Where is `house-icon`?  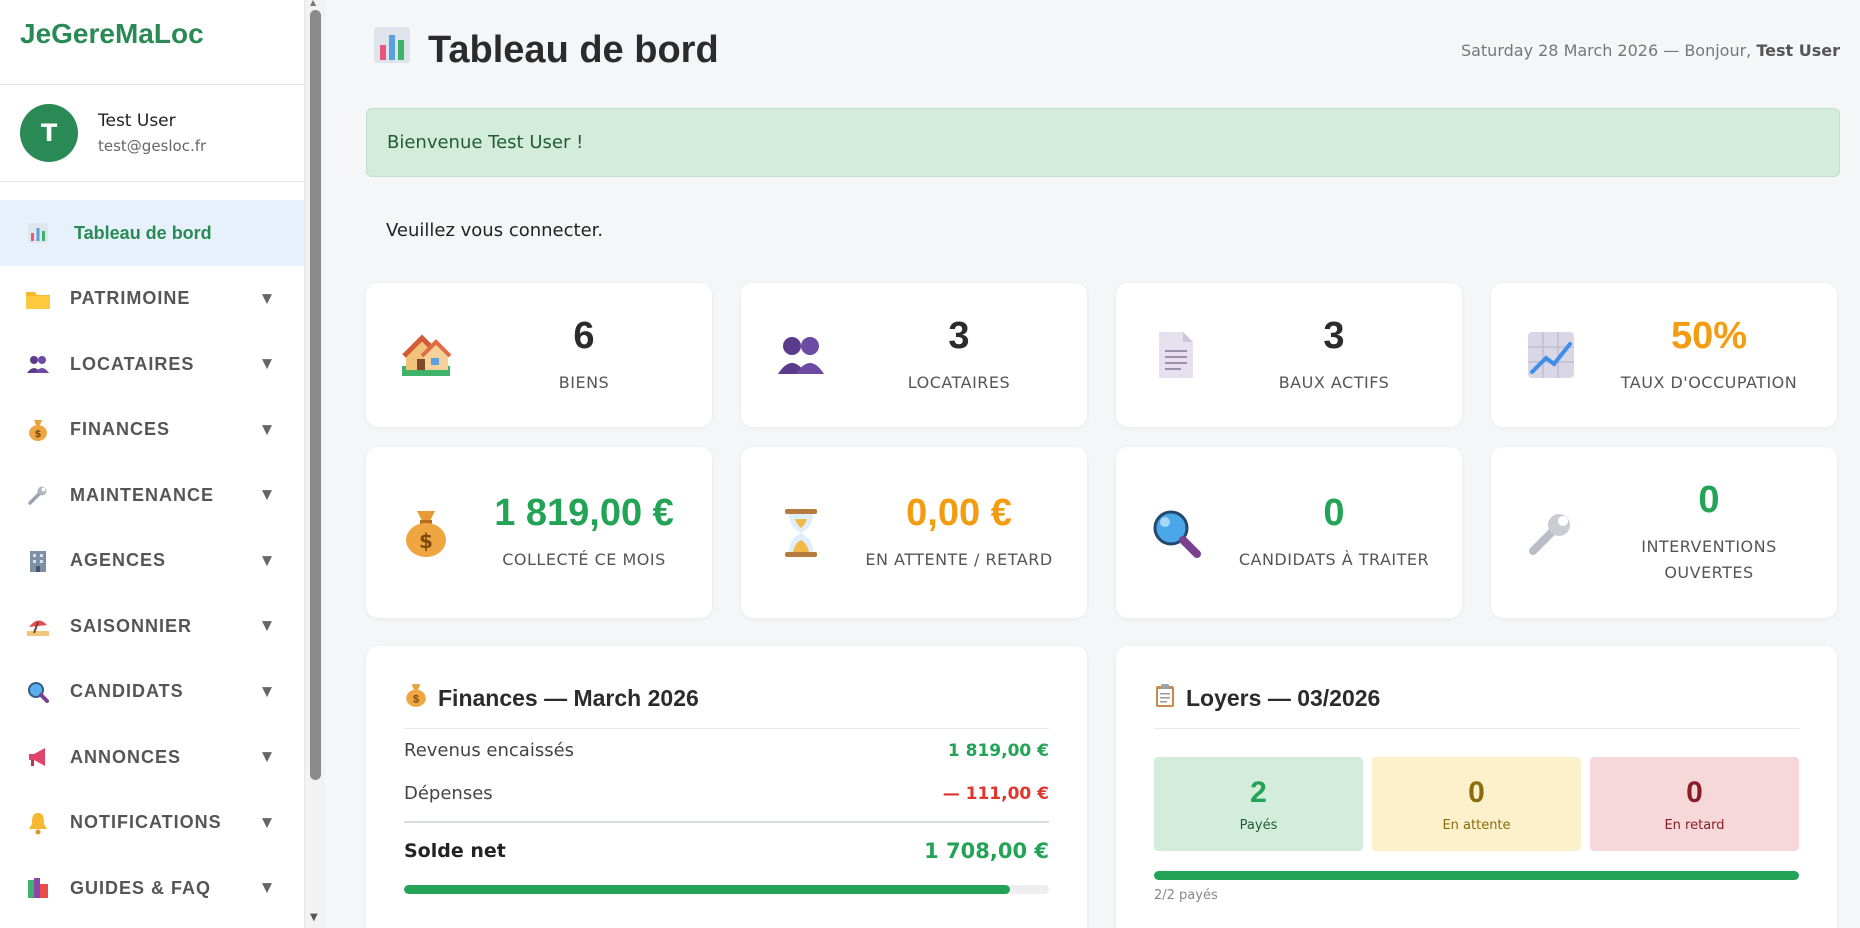 house-icon is located at coordinates (426, 355).